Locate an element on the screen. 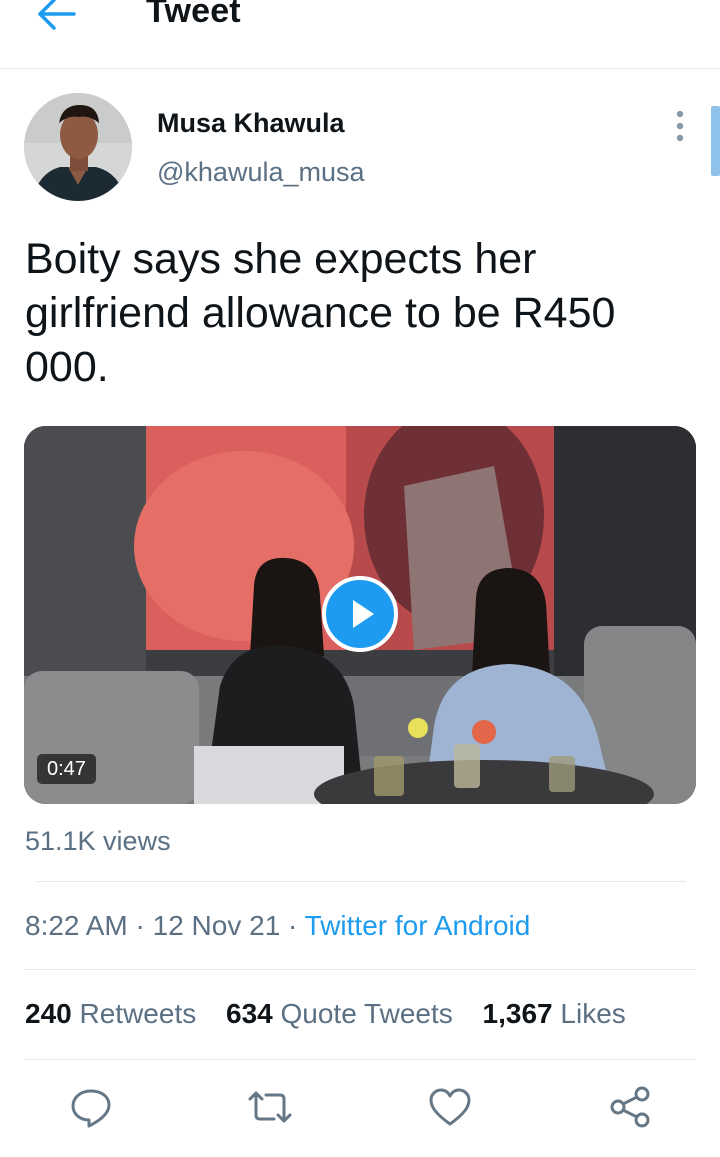 This screenshot has width=720, height=1157. reply-icon is located at coordinates (91, 1108).